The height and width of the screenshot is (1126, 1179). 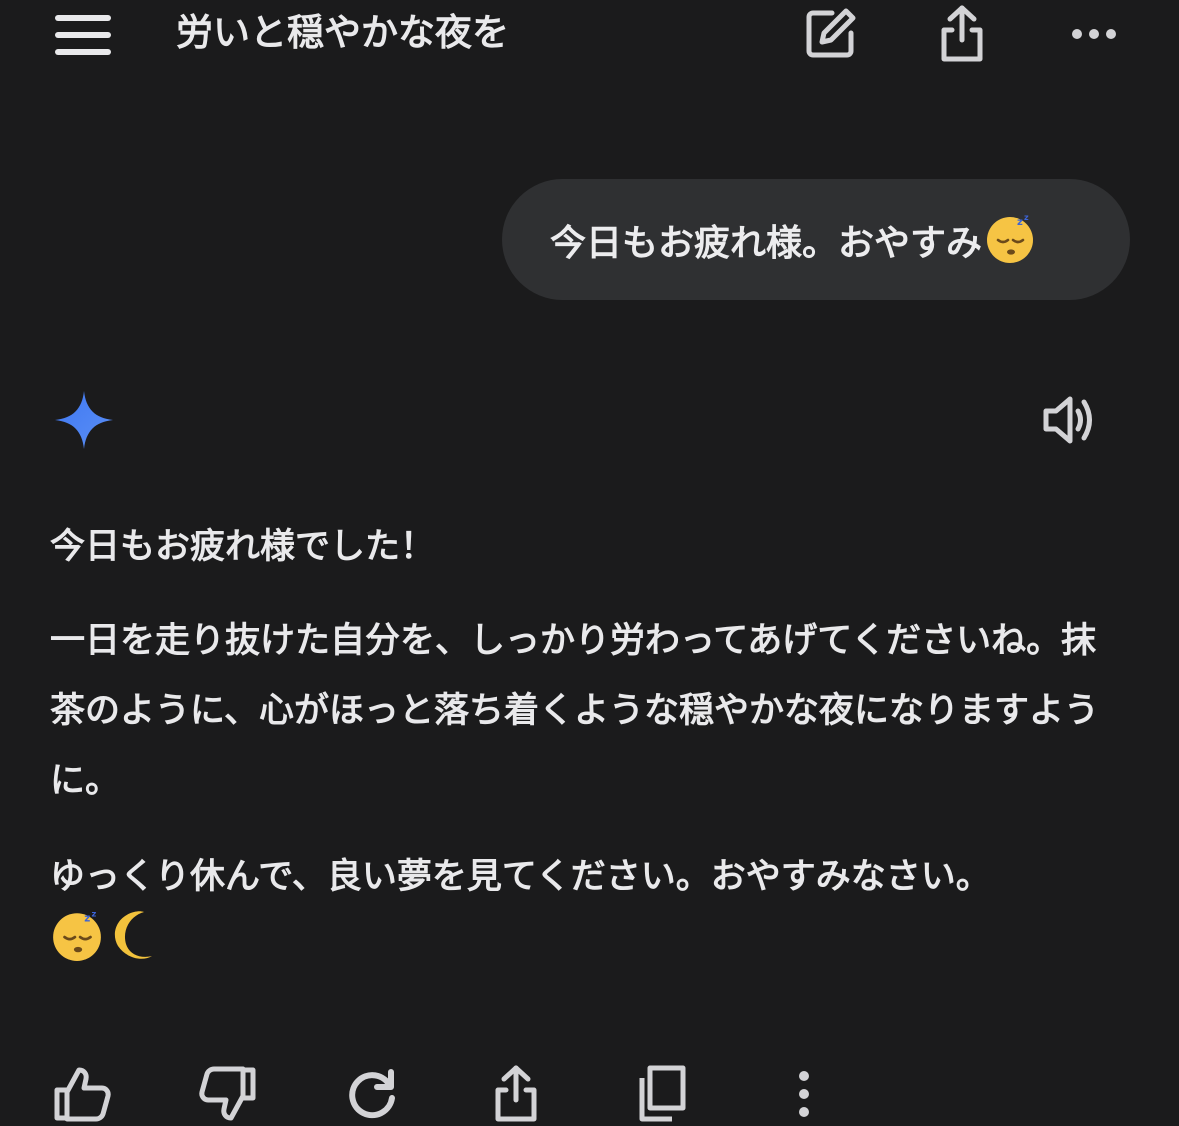 What do you see at coordinates (766, 243) in the screenshot?
I see `user-message-text: 今日もお疲れ様。おやすみ` at bounding box center [766, 243].